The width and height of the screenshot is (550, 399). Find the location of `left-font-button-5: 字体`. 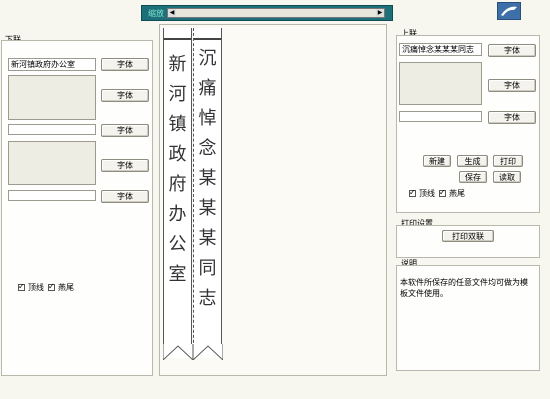

left-font-button-5: 字体 is located at coordinates (125, 196).